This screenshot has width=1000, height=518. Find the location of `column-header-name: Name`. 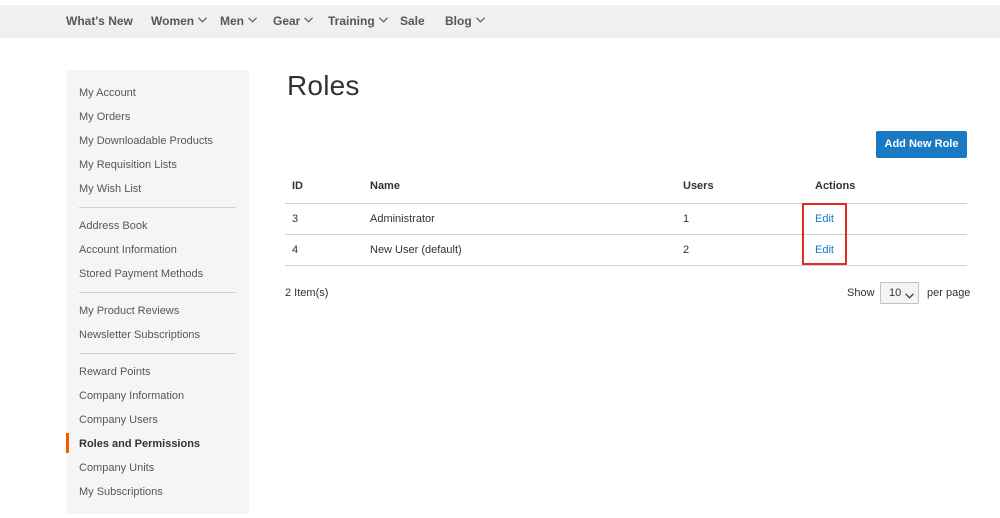

column-header-name: Name is located at coordinates (385, 186).